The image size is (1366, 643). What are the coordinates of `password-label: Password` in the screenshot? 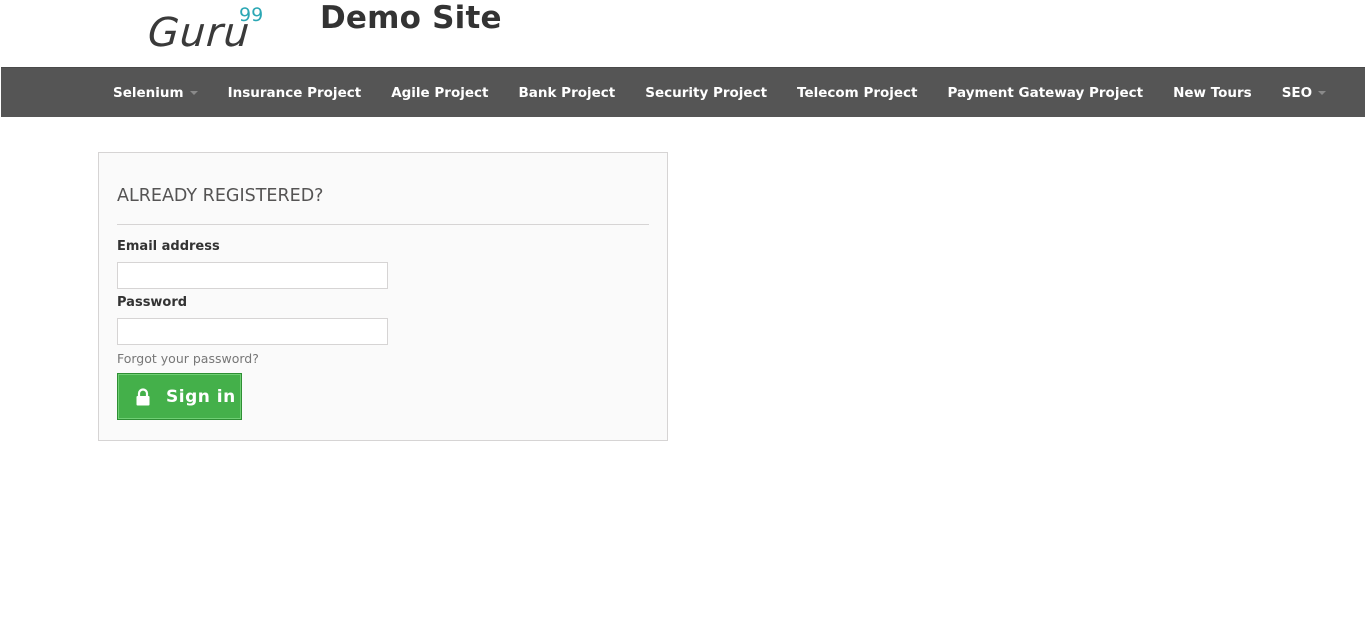 It's located at (152, 302).